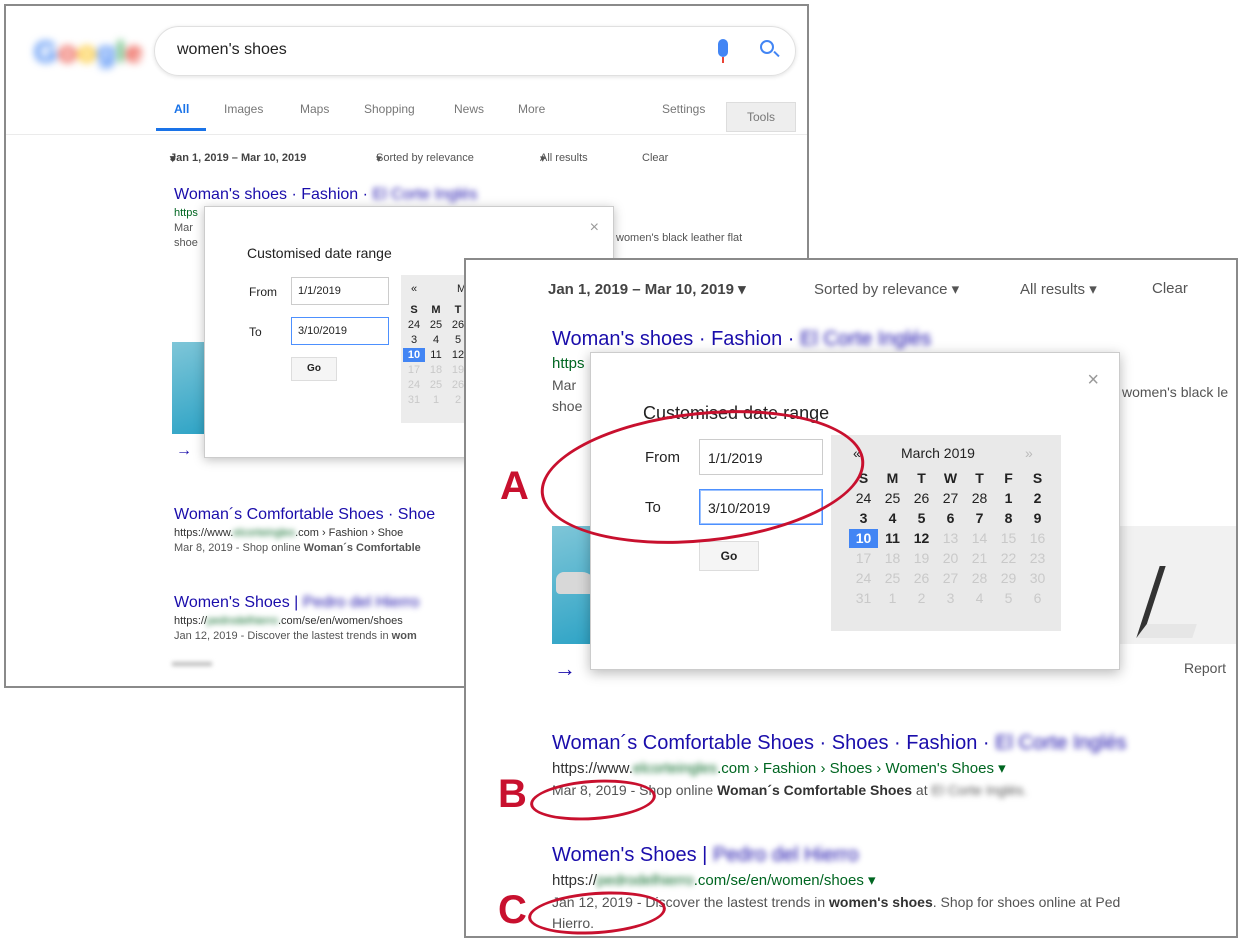 Image resolution: width=1241 pixels, height=942 pixels. What do you see at coordinates (304, 515) in the screenshot?
I see `result-title: Woman´s Comfortable Shoes · Shoe` at bounding box center [304, 515].